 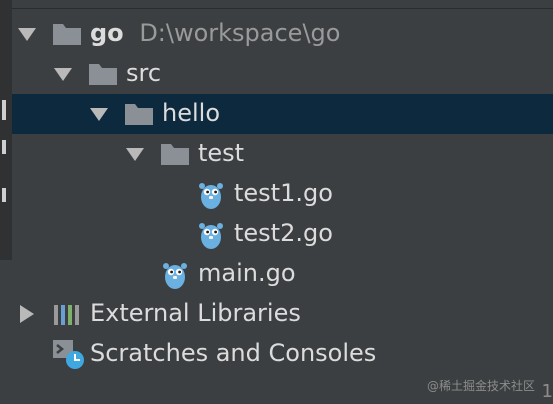 What do you see at coordinates (282, 74) in the screenshot?
I see `tree-node-src: src` at bounding box center [282, 74].